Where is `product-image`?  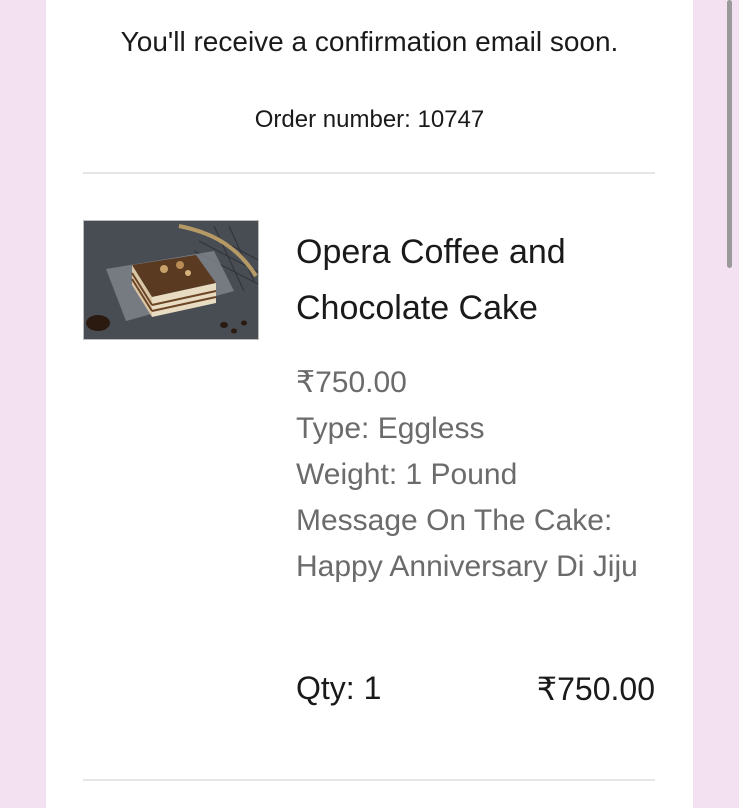 product-image is located at coordinates (171, 280).